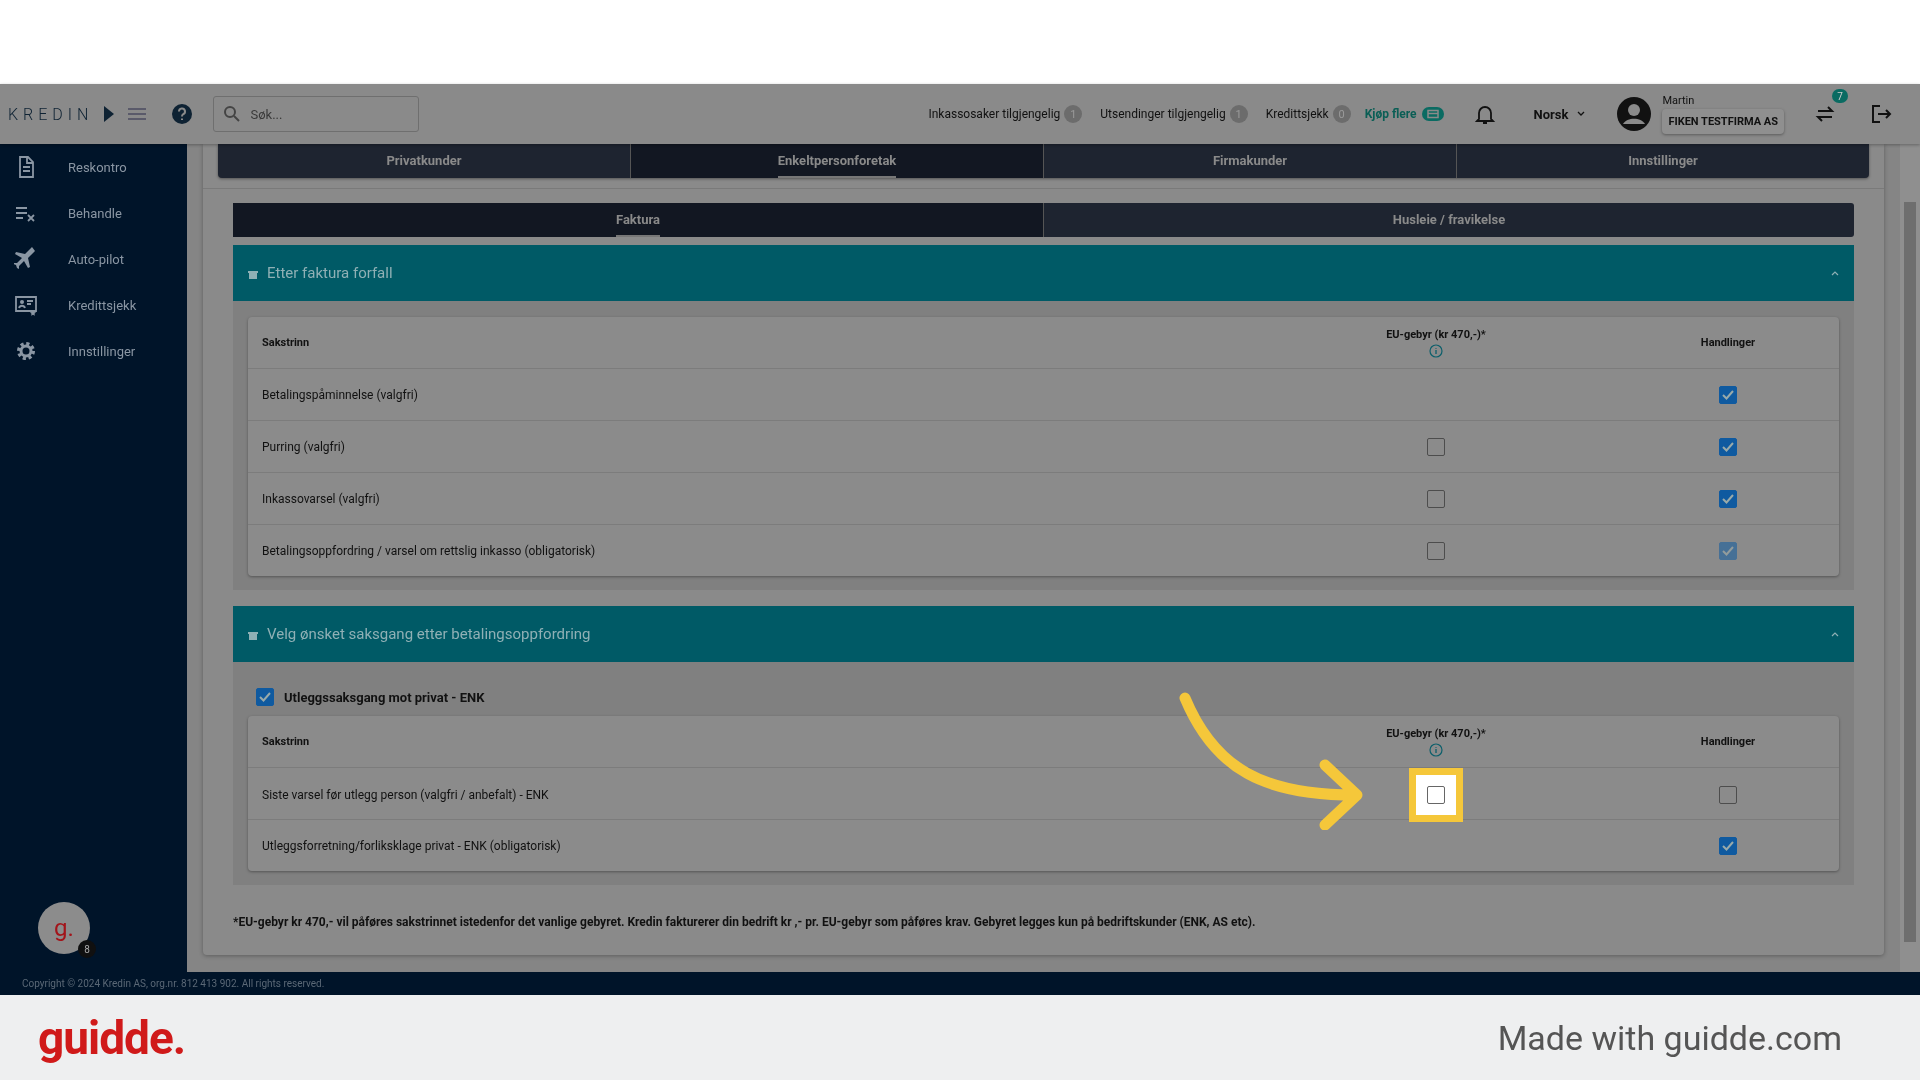 The height and width of the screenshot is (1080, 1920). What do you see at coordinates (93, 167) in the screenshot?
I see `sidebar-item: Reskontro` at bounding box center [93, 167].